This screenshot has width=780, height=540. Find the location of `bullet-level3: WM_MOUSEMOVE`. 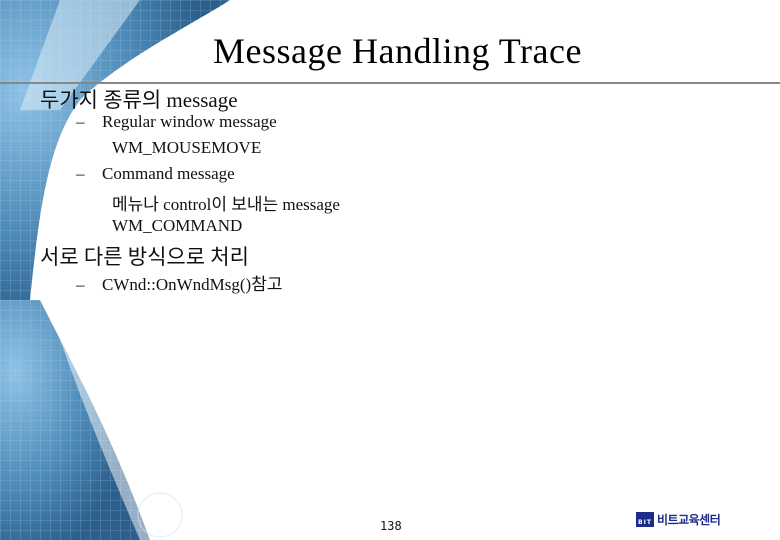

bullet-level3: WM_MOUSEMOVE is located at coordinates (186, 148).